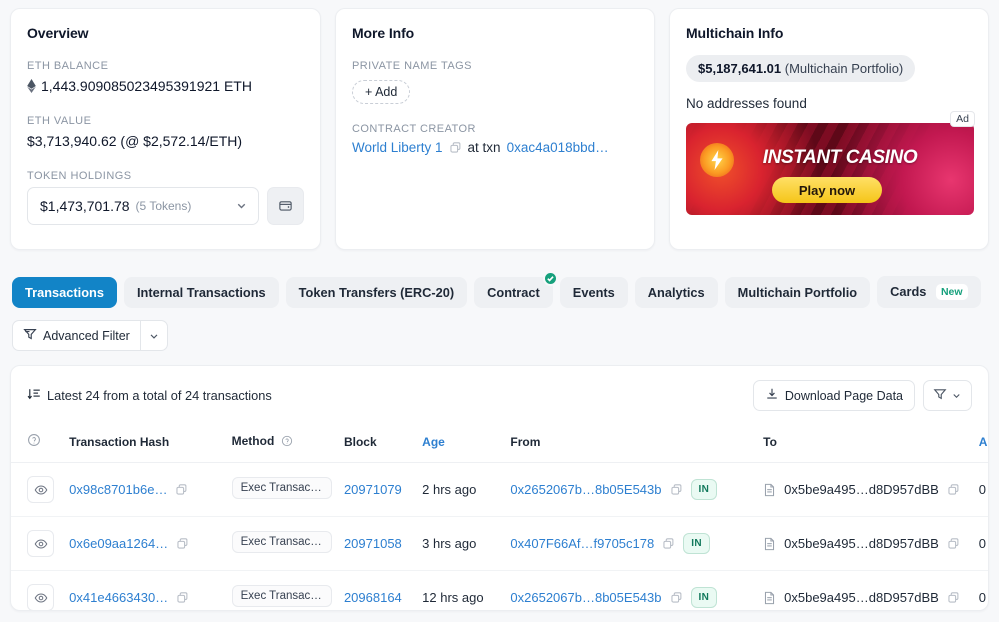  I want to click on tab-internal-transactions: Internal Transactions, so click(201, 292).